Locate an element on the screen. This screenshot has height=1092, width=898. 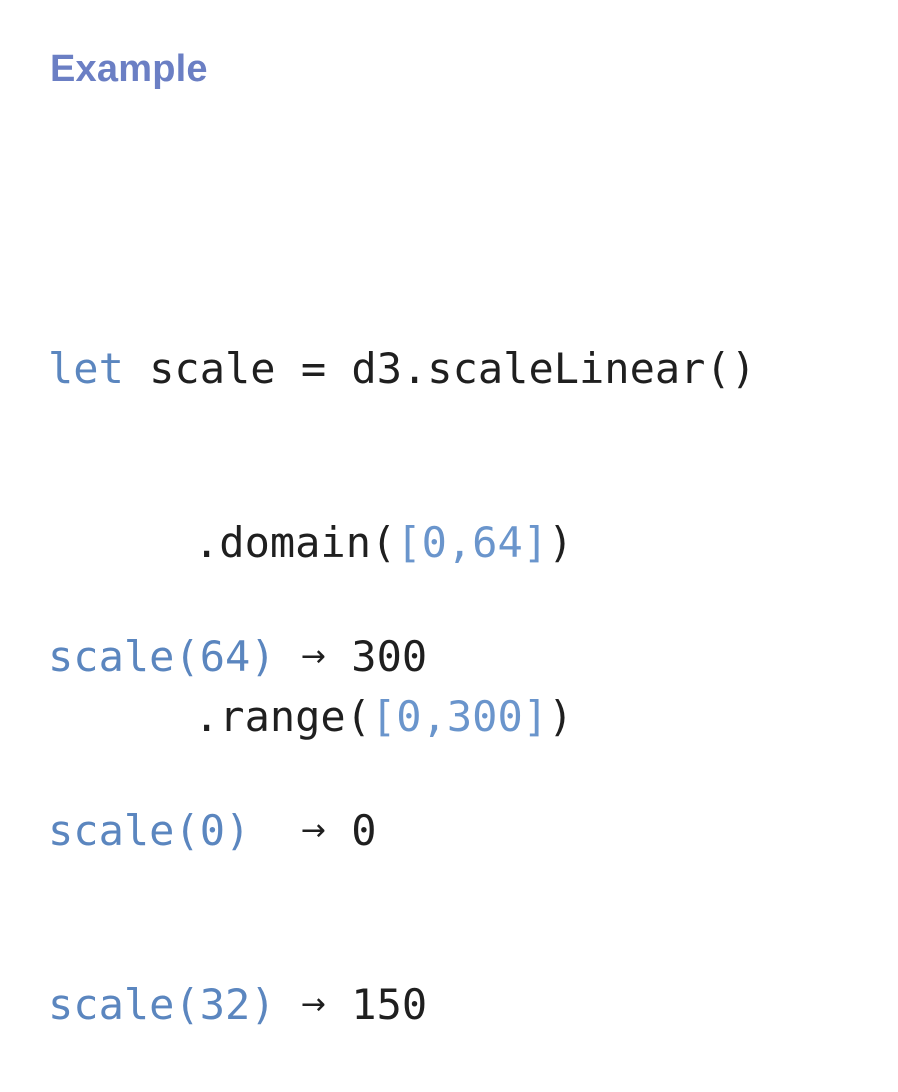
scale-call: scale(0) is located at coordinates (149, 830).